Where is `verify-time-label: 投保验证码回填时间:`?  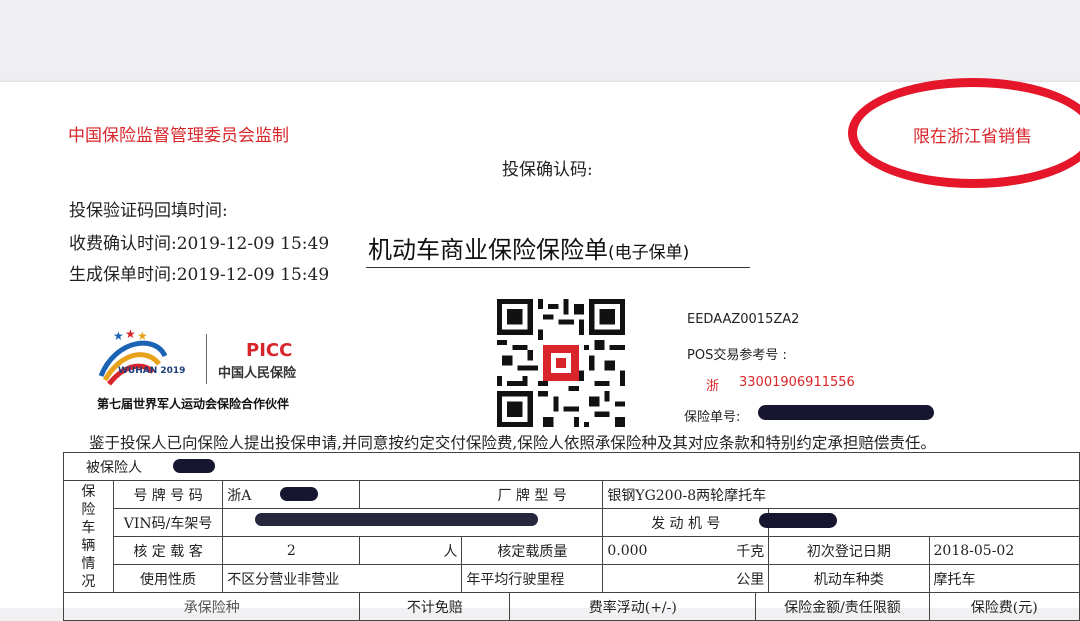 verify-time-label: 投保验证码回填时间: is located at coordinates (148, 211).